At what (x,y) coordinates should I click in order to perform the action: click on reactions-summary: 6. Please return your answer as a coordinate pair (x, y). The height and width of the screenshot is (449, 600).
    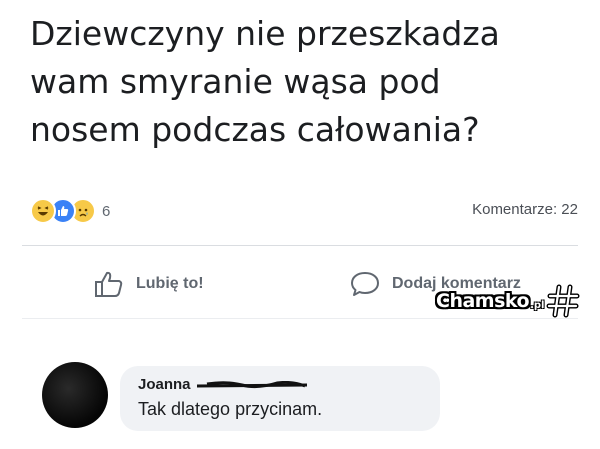
    Looking at the image, I should click on (70, 211).